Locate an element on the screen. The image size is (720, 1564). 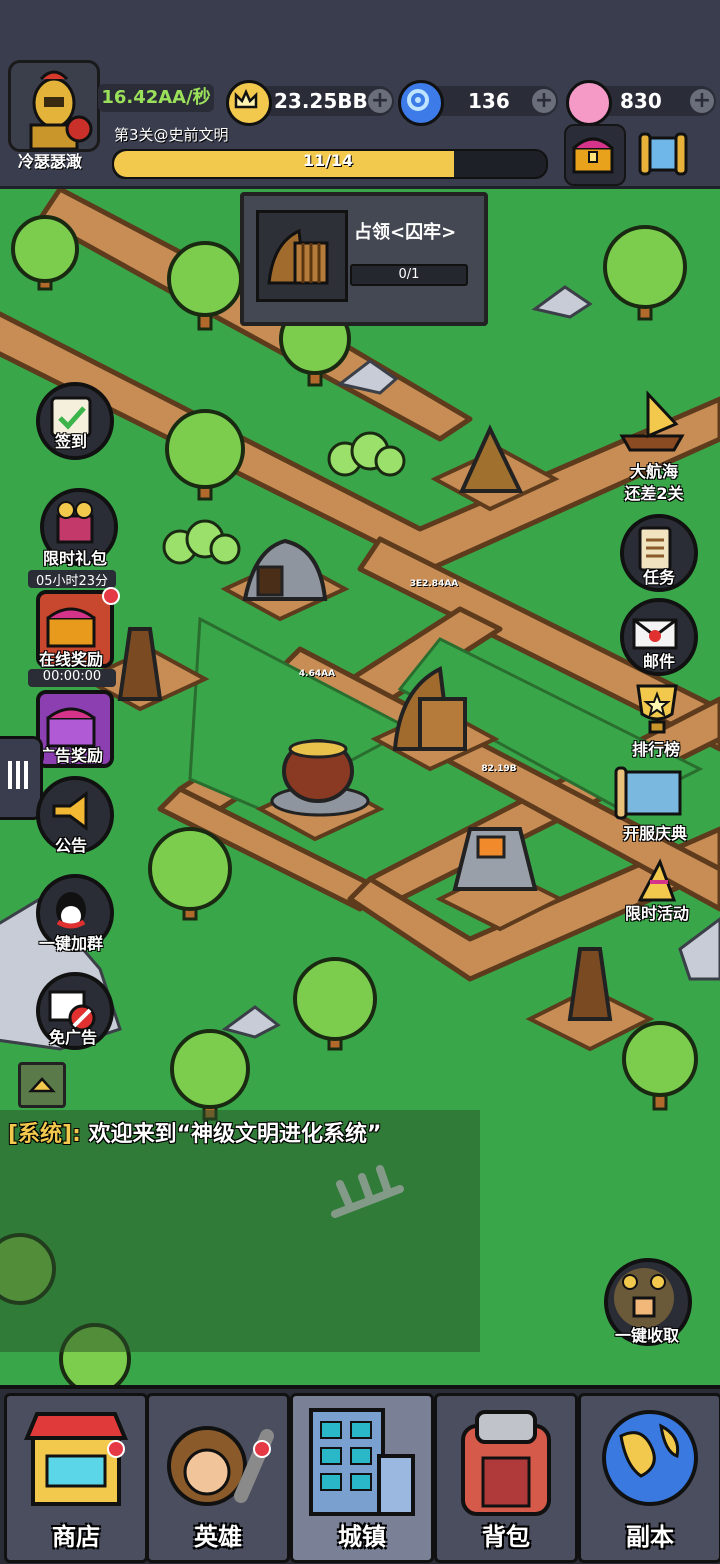
voyage-button is located at coordinates (652, 420).